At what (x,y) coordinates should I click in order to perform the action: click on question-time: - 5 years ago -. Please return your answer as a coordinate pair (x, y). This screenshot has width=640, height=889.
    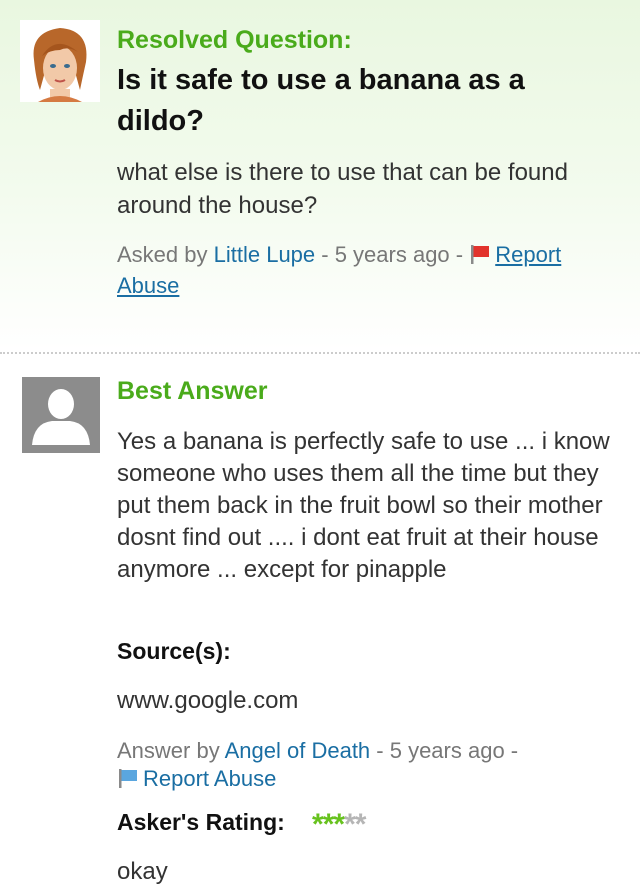
    Looking at the image, I should click on (392, 254).